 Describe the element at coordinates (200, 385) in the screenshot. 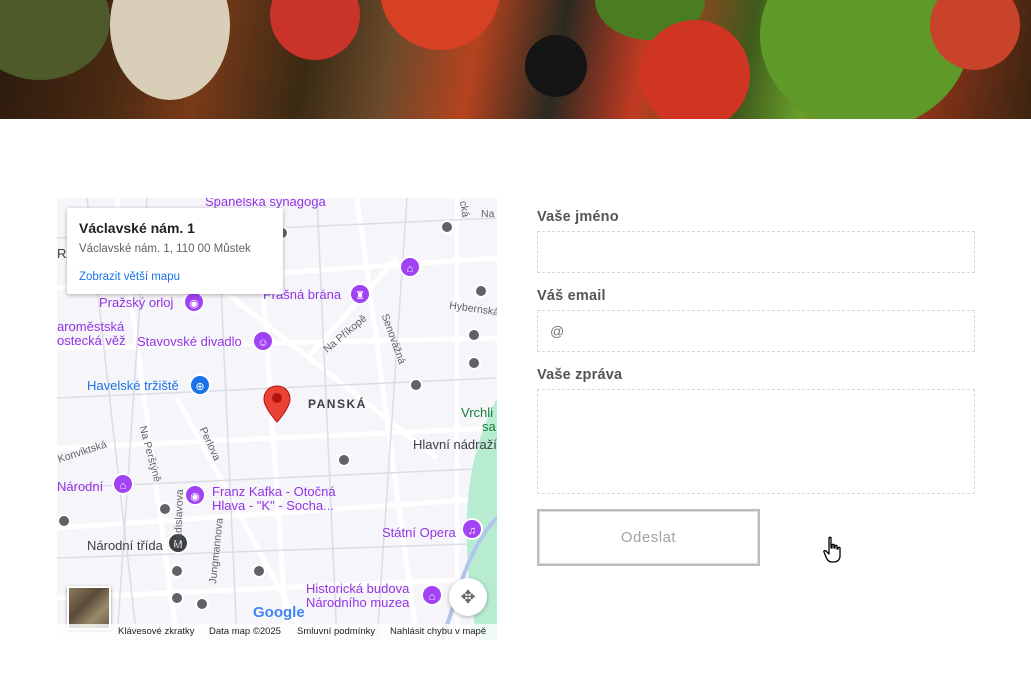

I see `shopping-cart-icon: ⊕` at that location.